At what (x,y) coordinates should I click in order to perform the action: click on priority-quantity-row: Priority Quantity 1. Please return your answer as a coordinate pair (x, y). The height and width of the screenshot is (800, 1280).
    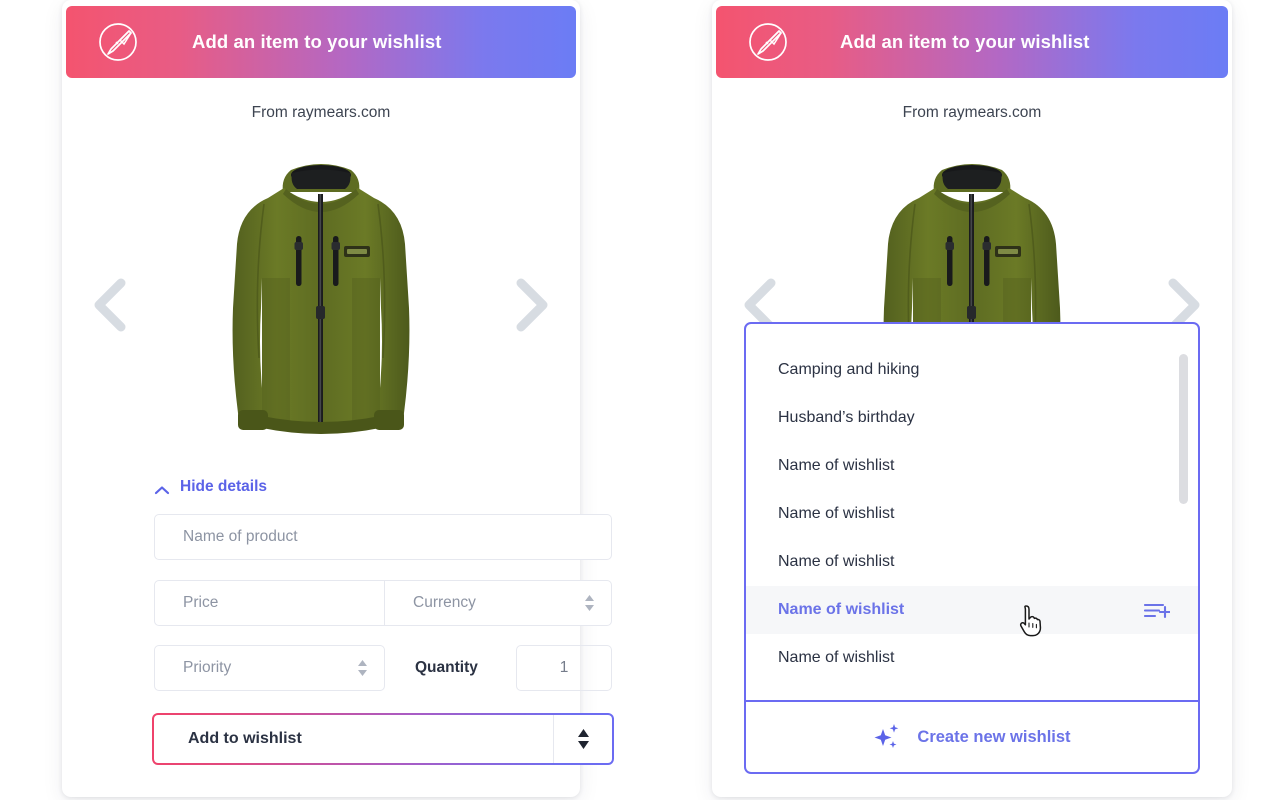
    Looking at the image, I should click on (383, 668).